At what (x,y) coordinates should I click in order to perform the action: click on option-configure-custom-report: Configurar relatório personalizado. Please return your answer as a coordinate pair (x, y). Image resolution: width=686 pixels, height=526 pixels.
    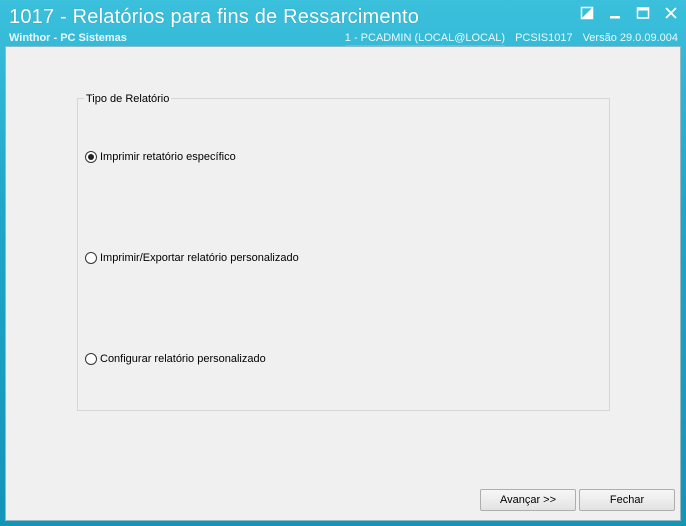
    Looking at the image, I should click on (175, 359).